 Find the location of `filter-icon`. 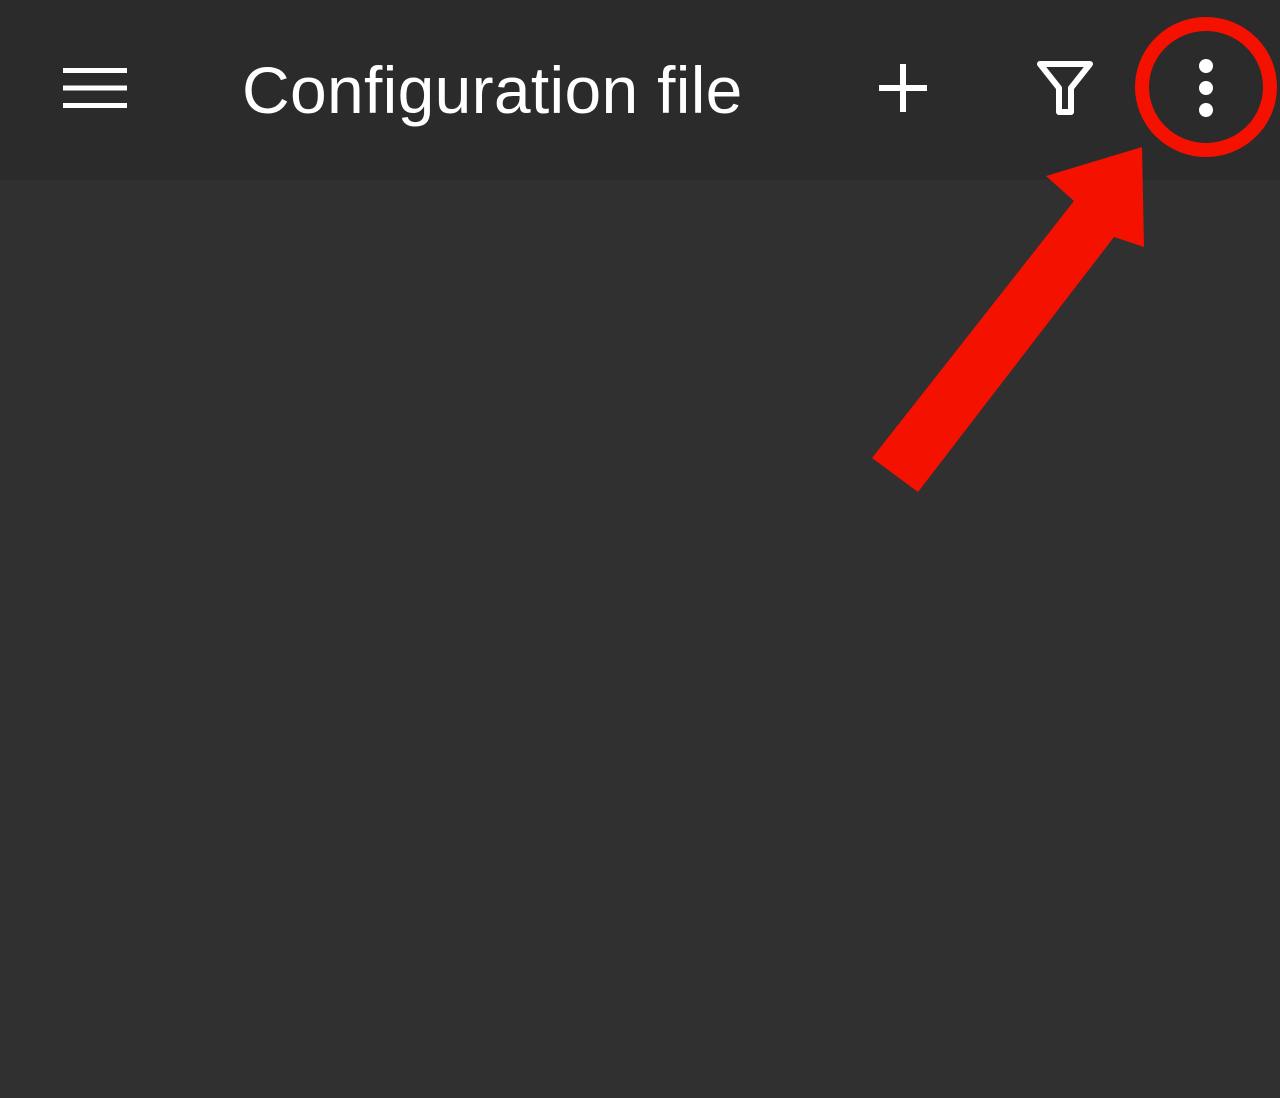

filter-icon is located at coordinates (1065, 88).